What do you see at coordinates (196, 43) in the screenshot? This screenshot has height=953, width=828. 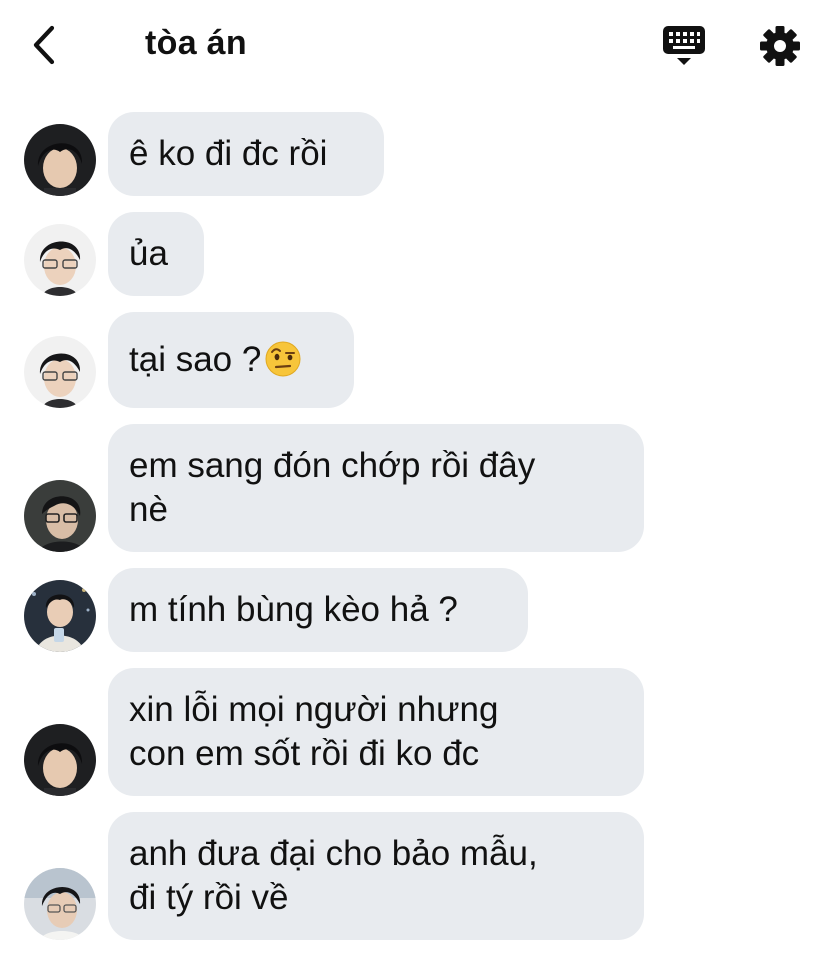 I see `chat-title: tòa án` at bounding box center [196, 43].